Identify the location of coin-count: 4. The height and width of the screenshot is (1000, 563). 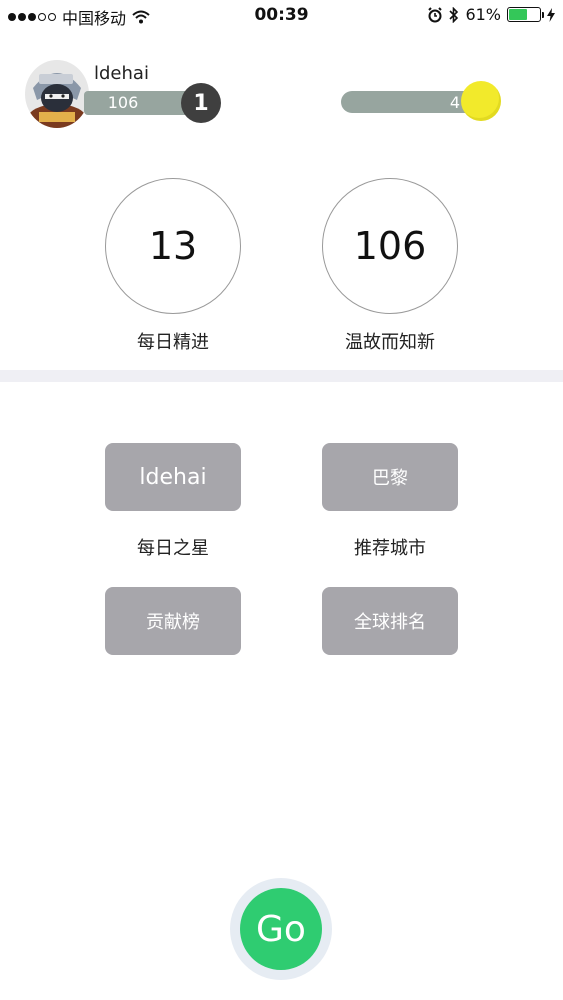
(454, 102).